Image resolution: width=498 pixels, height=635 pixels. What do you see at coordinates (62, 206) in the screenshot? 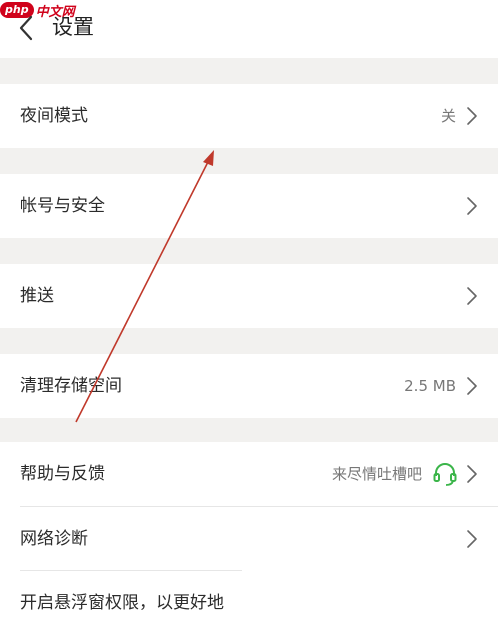
I see `row-label: 帐号与安全` at bounding box center [62, 206].